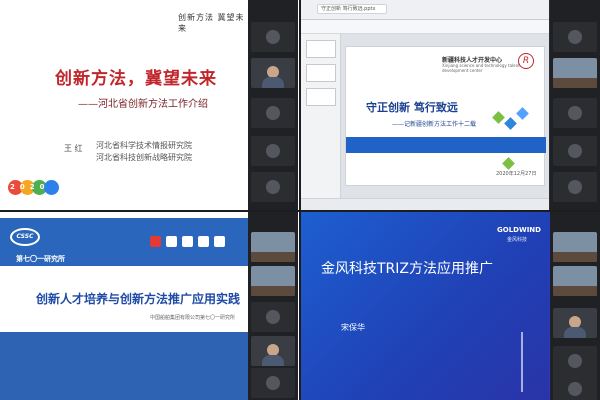  What do you see at coordinates (575, 306) in the screenshot?
I see `participant-strip-br` at bounding box center [575, 306].